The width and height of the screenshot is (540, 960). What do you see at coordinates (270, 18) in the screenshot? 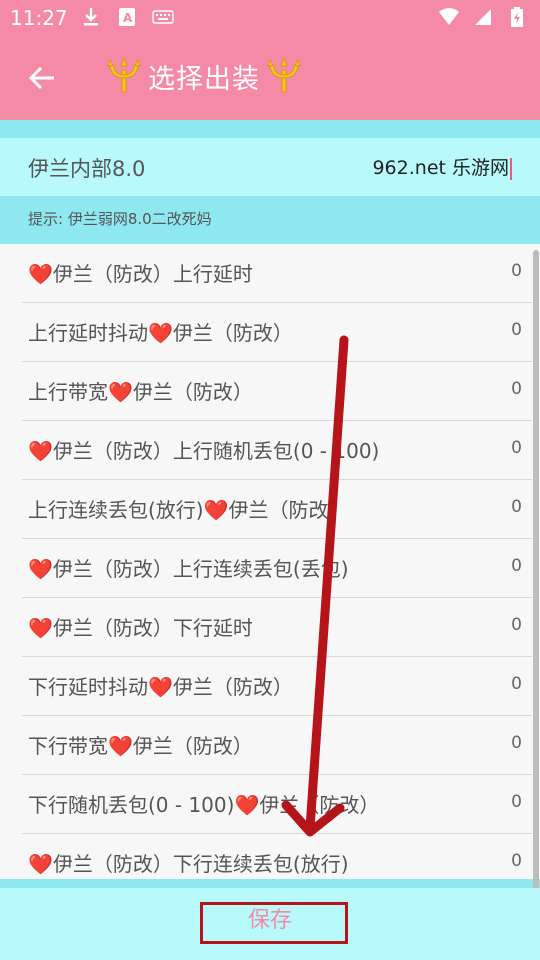
I see `status-bar: 11:27 A` at bounding box center [270, 18].